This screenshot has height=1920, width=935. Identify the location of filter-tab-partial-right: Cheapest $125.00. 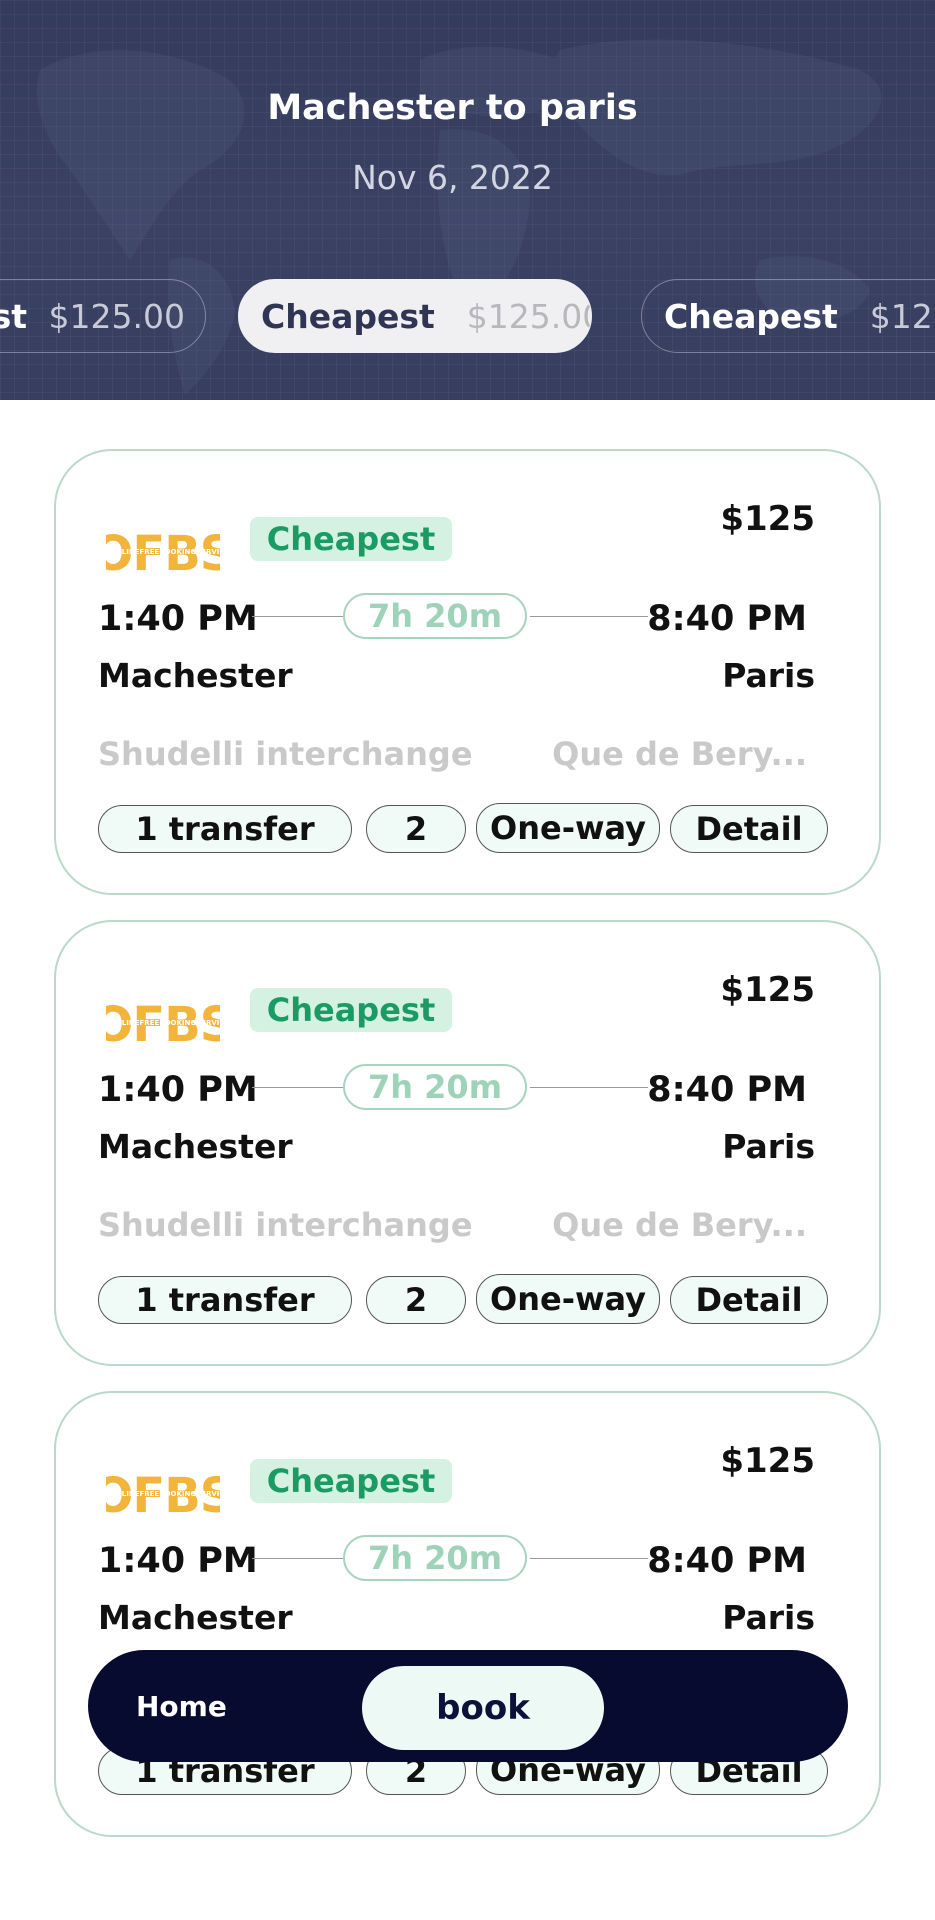
(788, 316).